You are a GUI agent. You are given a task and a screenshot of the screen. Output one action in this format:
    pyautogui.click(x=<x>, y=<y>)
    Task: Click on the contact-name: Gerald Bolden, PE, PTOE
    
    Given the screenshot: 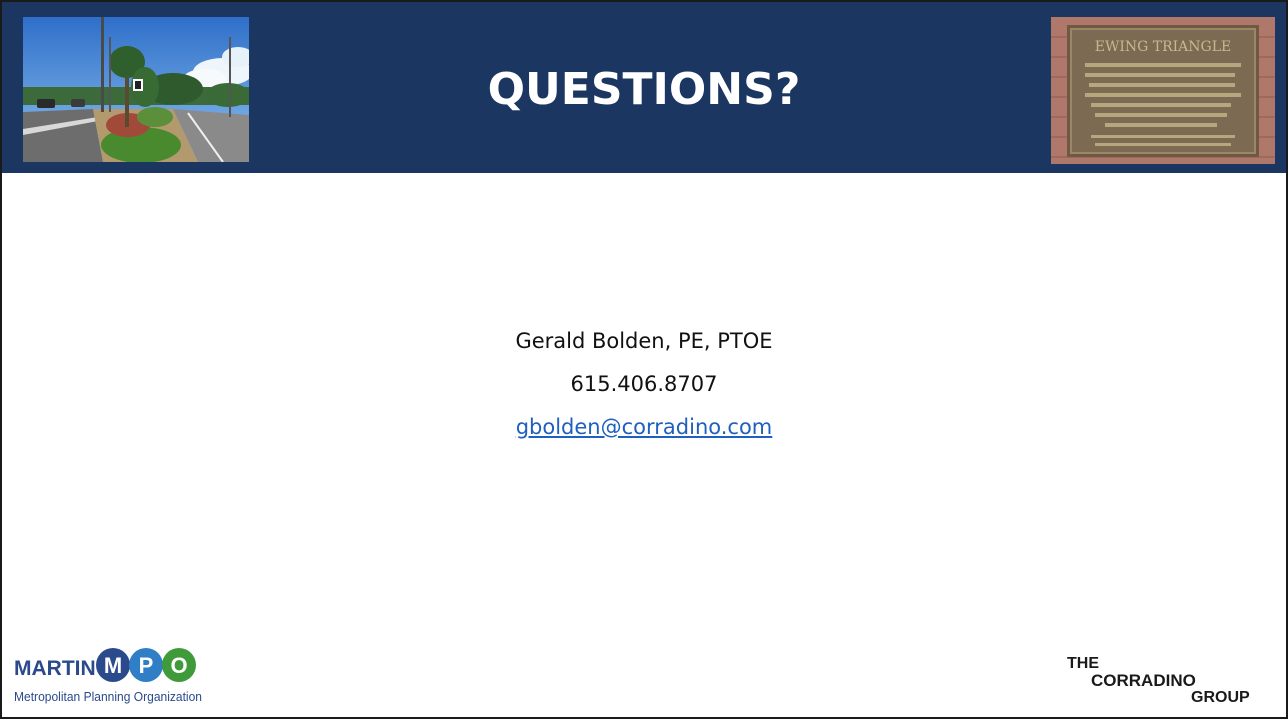 What is the action you would take?
    pyautogui.click(x=644, y=341)
    